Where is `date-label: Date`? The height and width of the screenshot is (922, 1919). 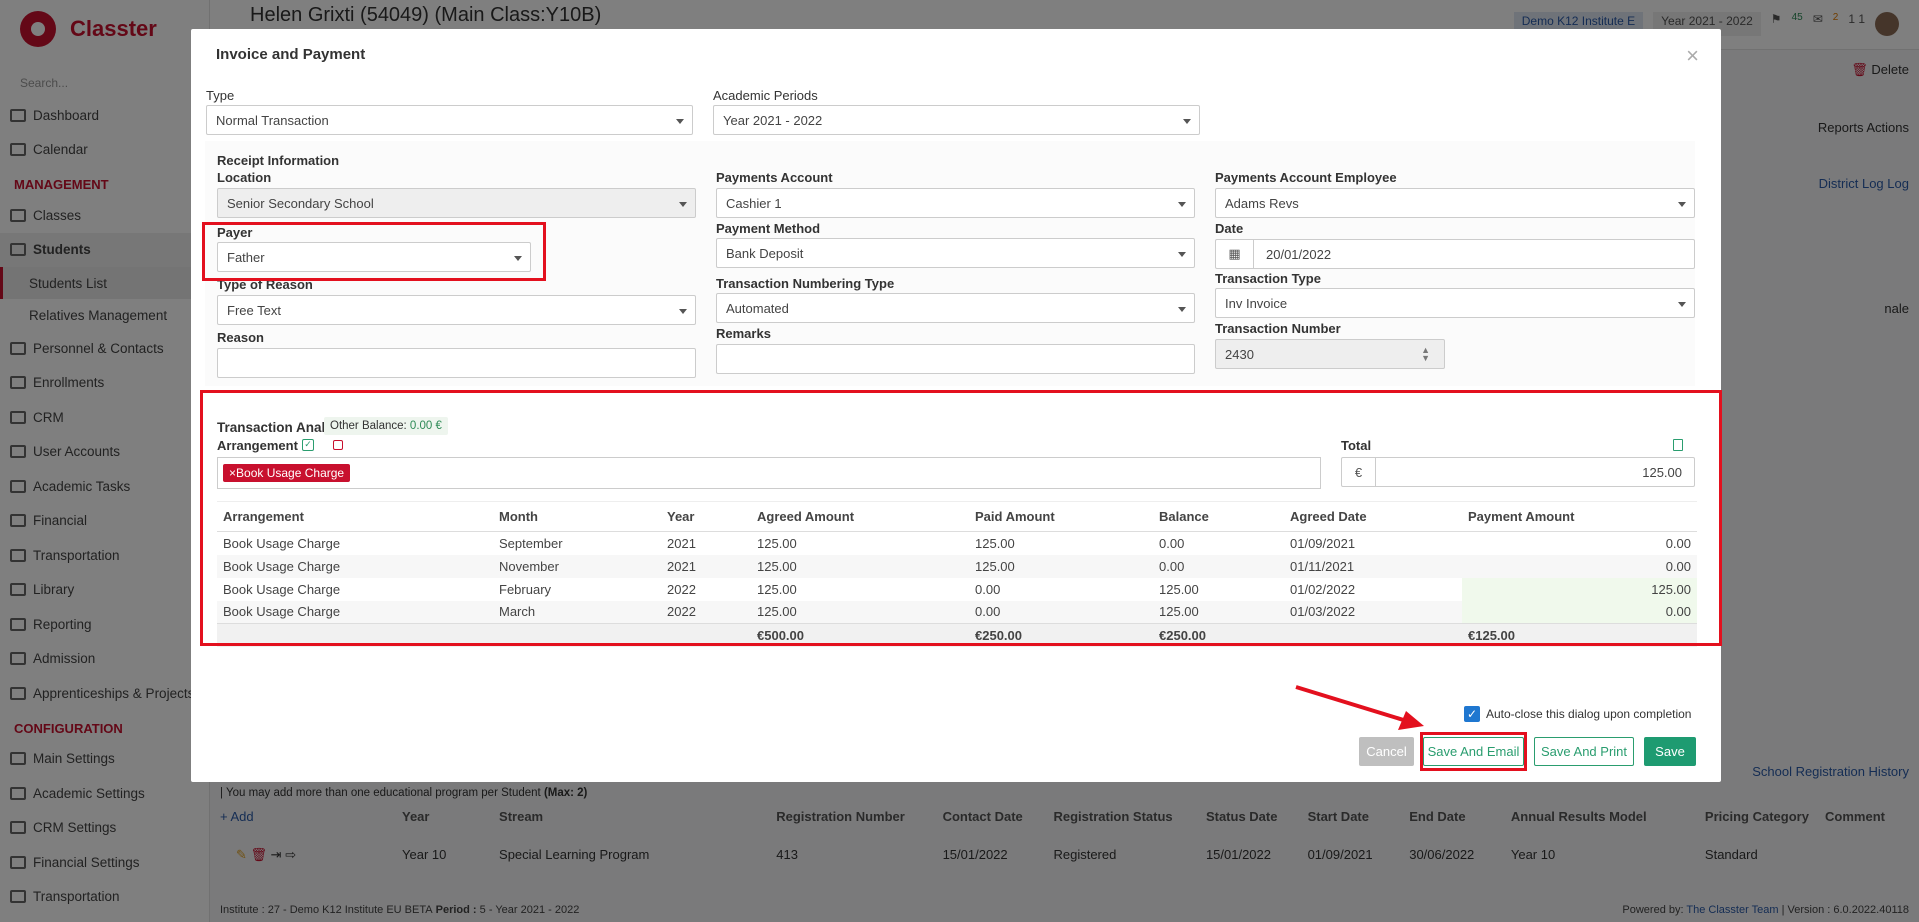 date-label: Date is located at coordinates (1229, 228).